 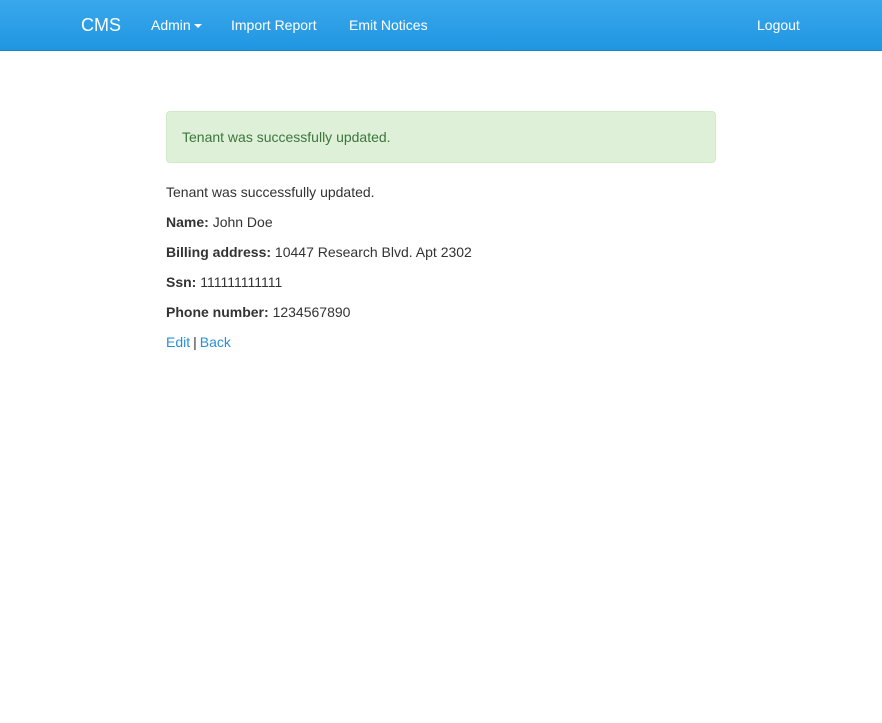 I want to click on nav-emit-notices: Emit Notices, so click(x=388, y=25).